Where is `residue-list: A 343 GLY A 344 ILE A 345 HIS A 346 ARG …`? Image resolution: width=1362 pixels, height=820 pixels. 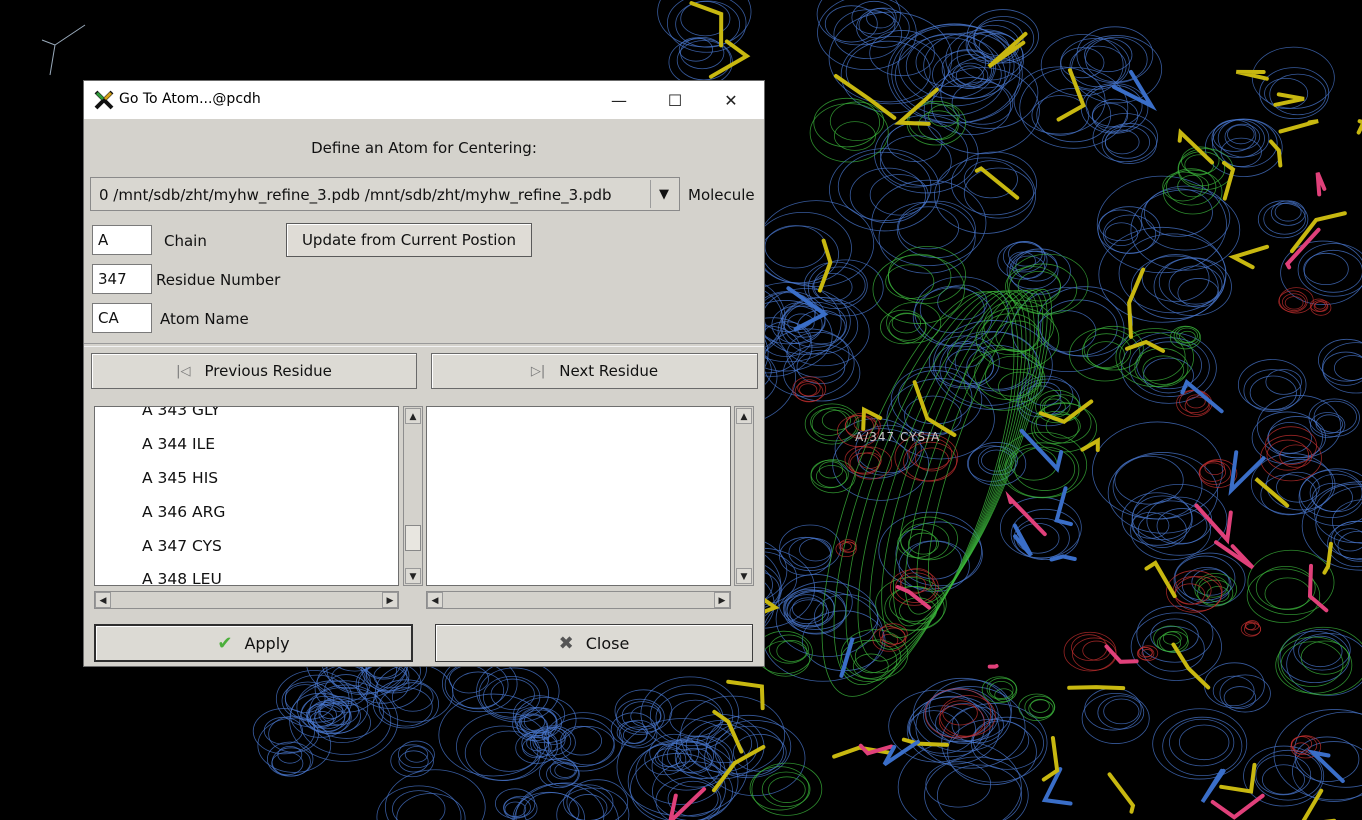 residue-list: A 343 GLY A 344 ILE A 345 HIS A 346 ARG … is located at coordinates (246, 496).